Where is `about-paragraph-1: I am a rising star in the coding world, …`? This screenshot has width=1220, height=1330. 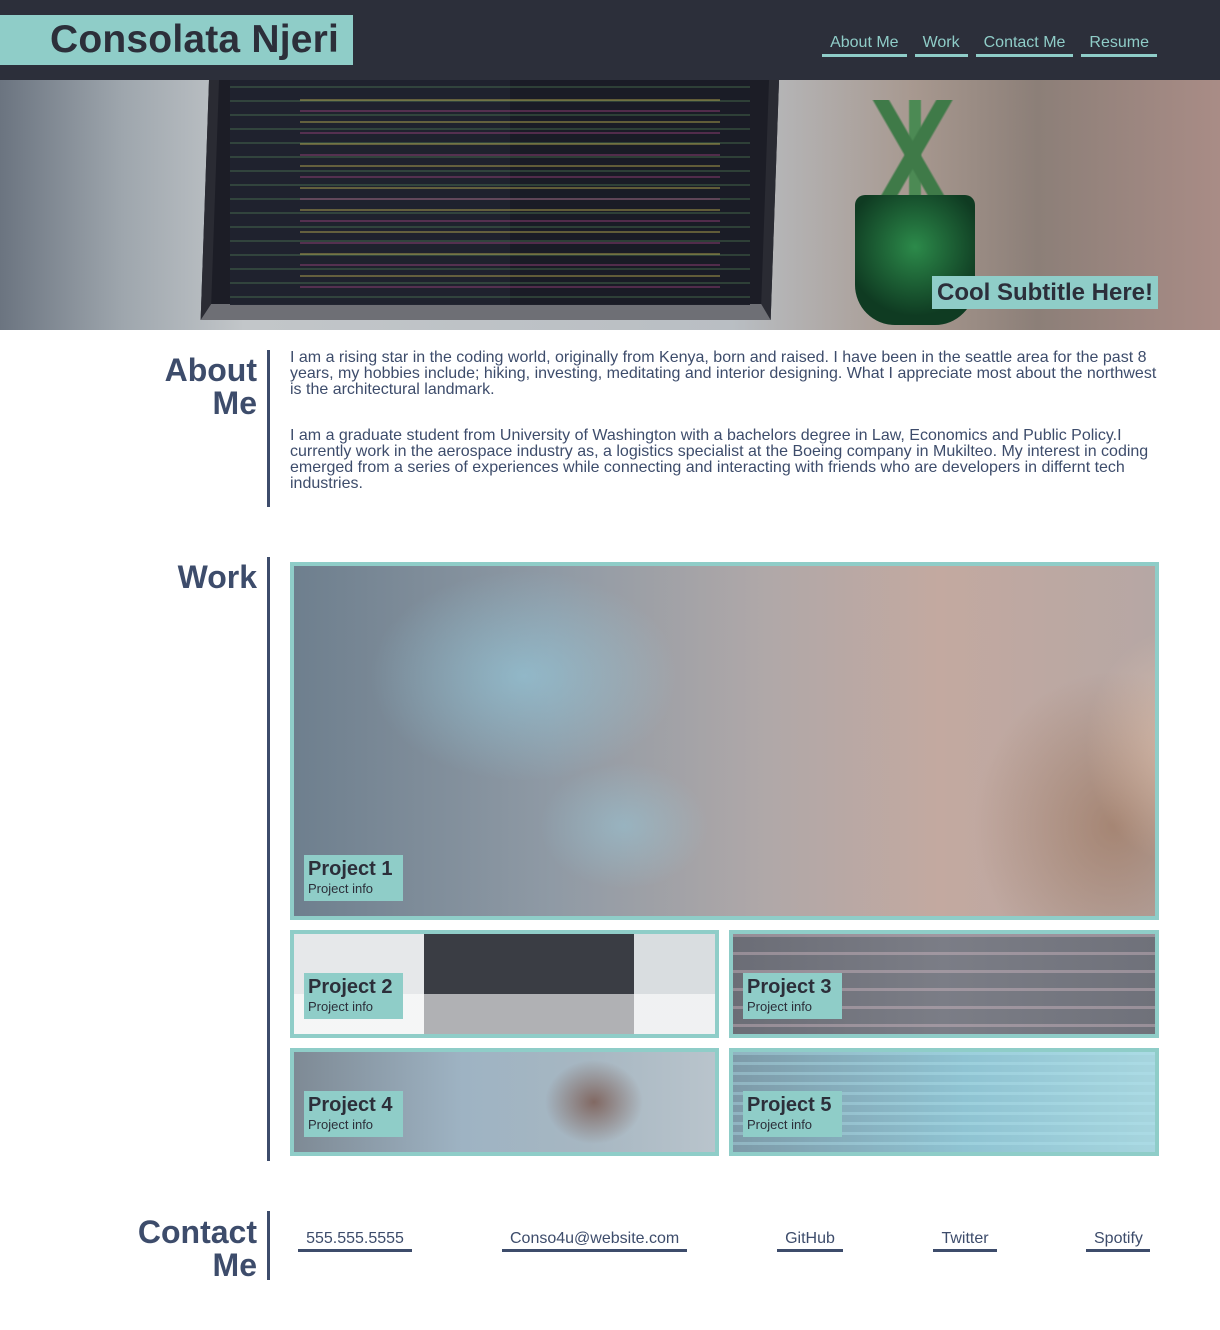 about-paragraph-1: I am a rising star in the coding world, … is located at coordinates (723, 373).